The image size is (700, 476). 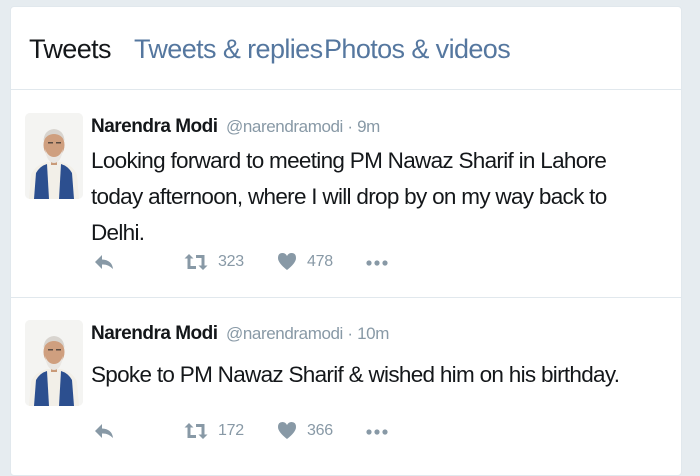 I want to click on tweet-actions: 172 366, so click(x=291, y=433).